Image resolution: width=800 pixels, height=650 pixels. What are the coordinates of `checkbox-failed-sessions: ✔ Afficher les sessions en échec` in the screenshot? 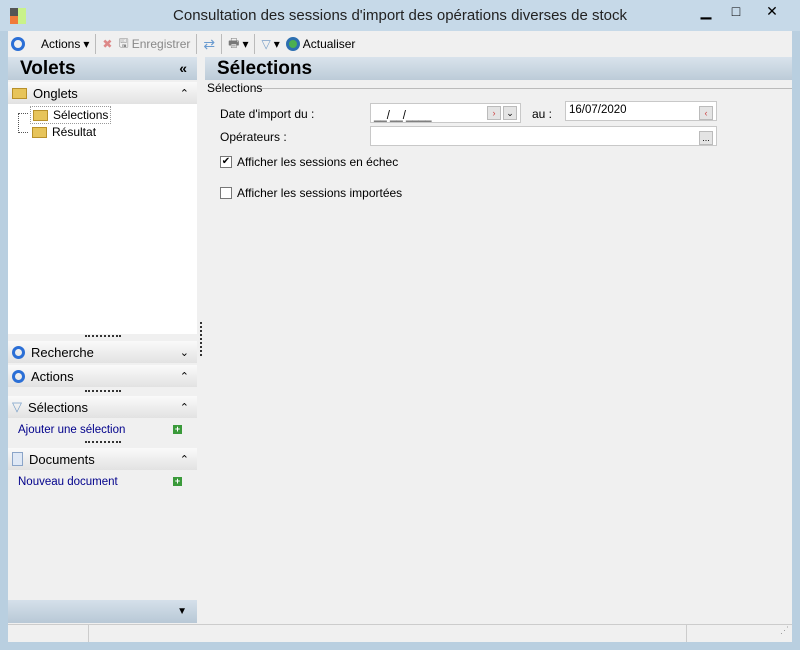 It's located at (309, 162).